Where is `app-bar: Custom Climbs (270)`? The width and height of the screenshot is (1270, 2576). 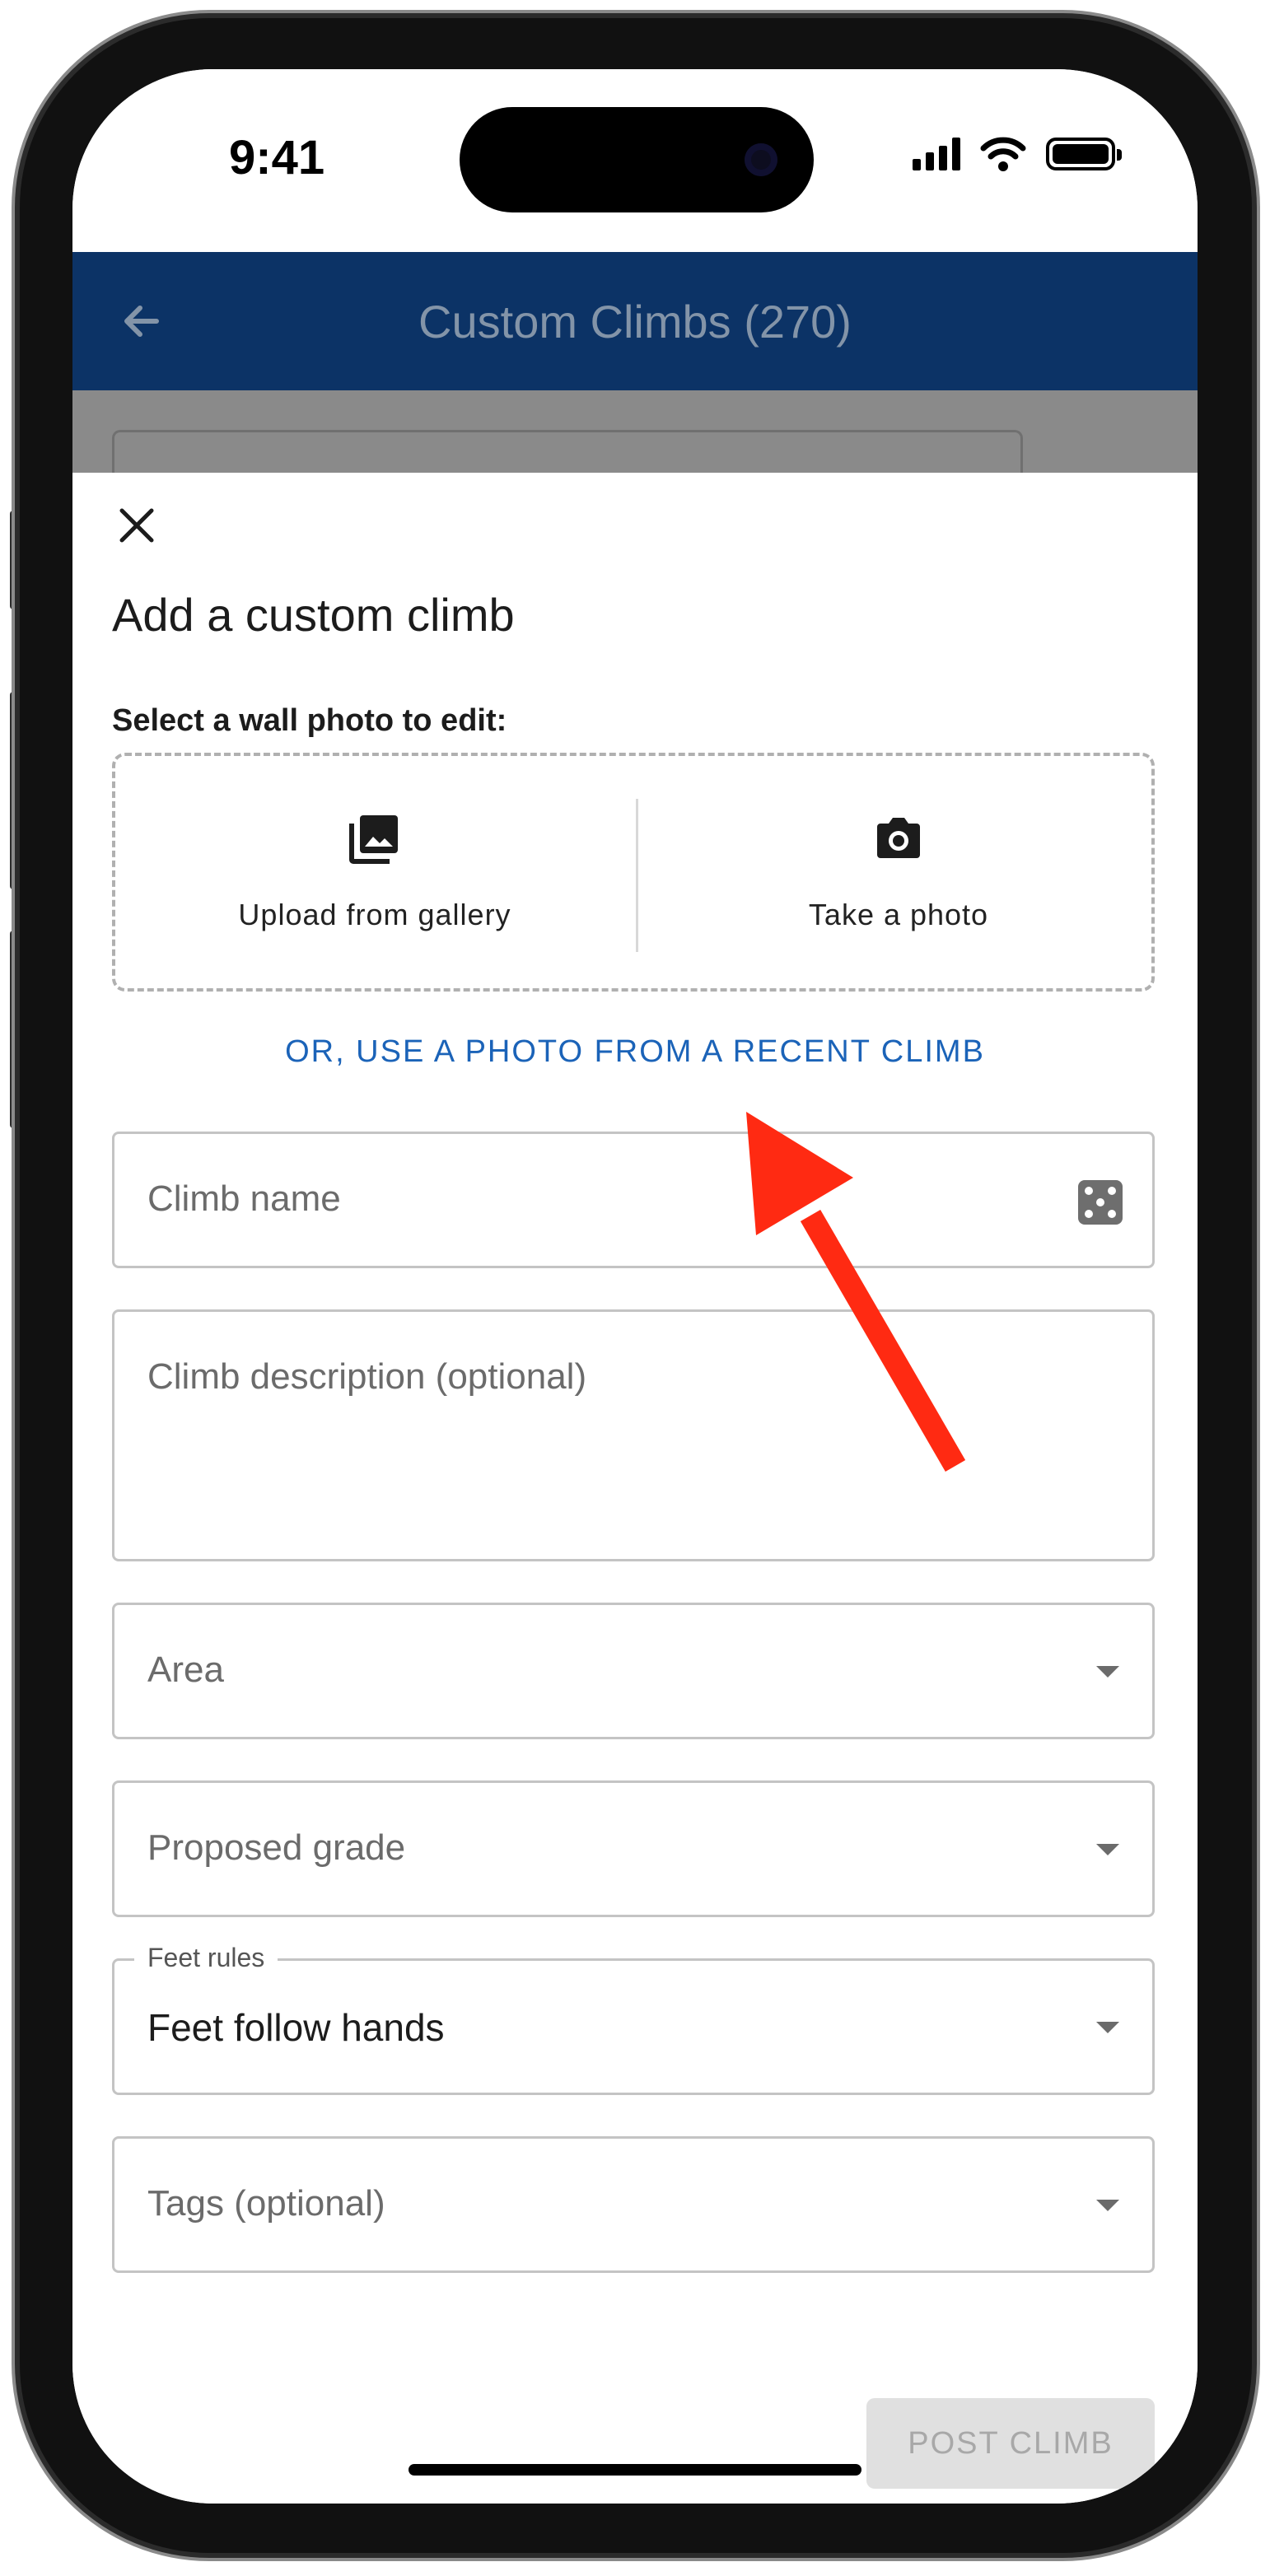
app-bar: Custom Climbs (270) is located at coordinates (635, 321).